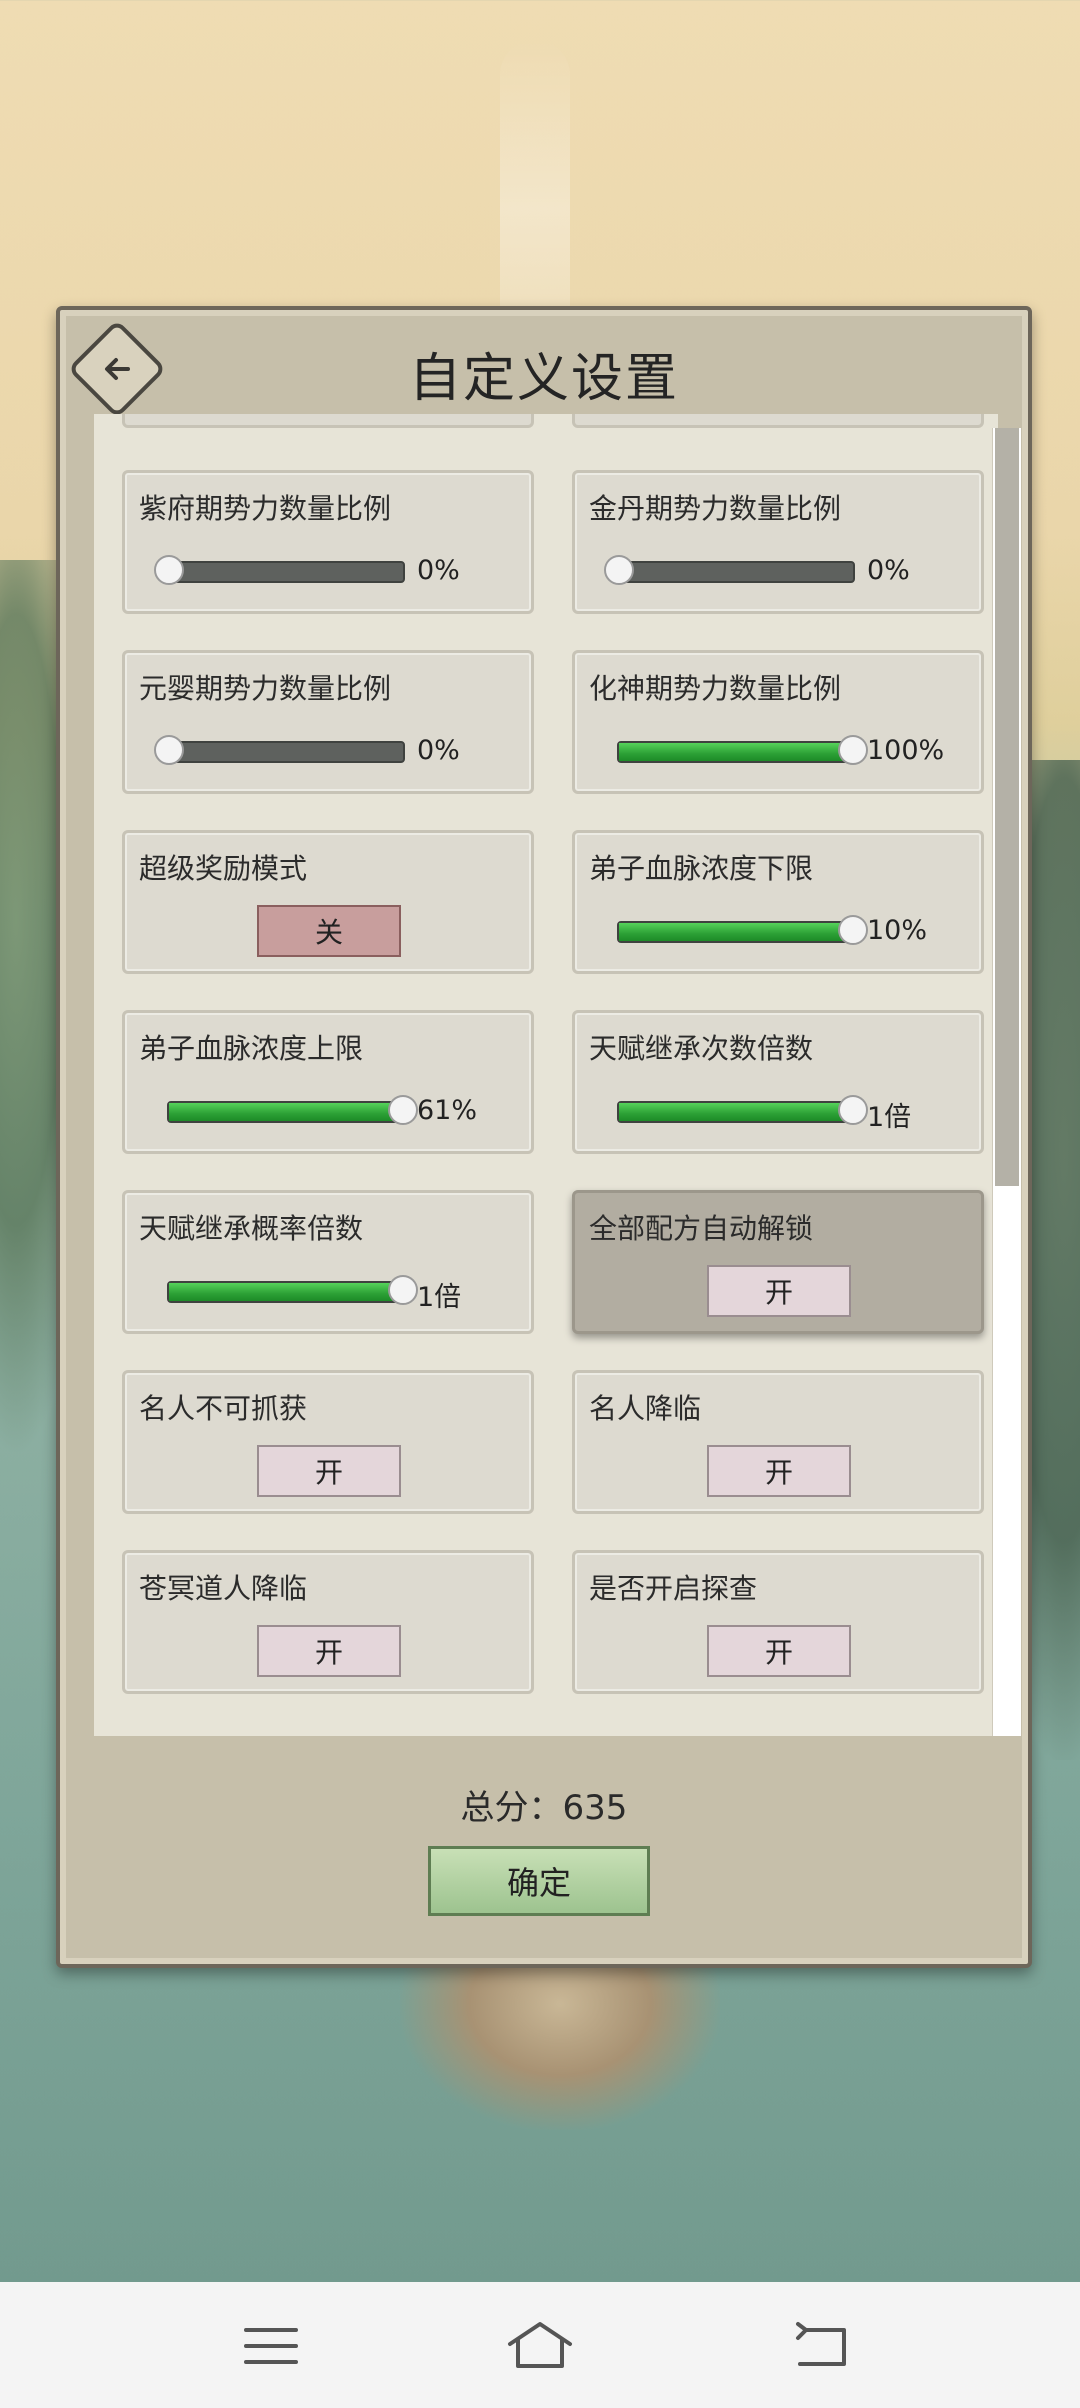  What do you see at coordinates (223, 1588) in the screenshot?
I see `setting-label: 苍冥道人降临` at bounding box center [223, 1588].